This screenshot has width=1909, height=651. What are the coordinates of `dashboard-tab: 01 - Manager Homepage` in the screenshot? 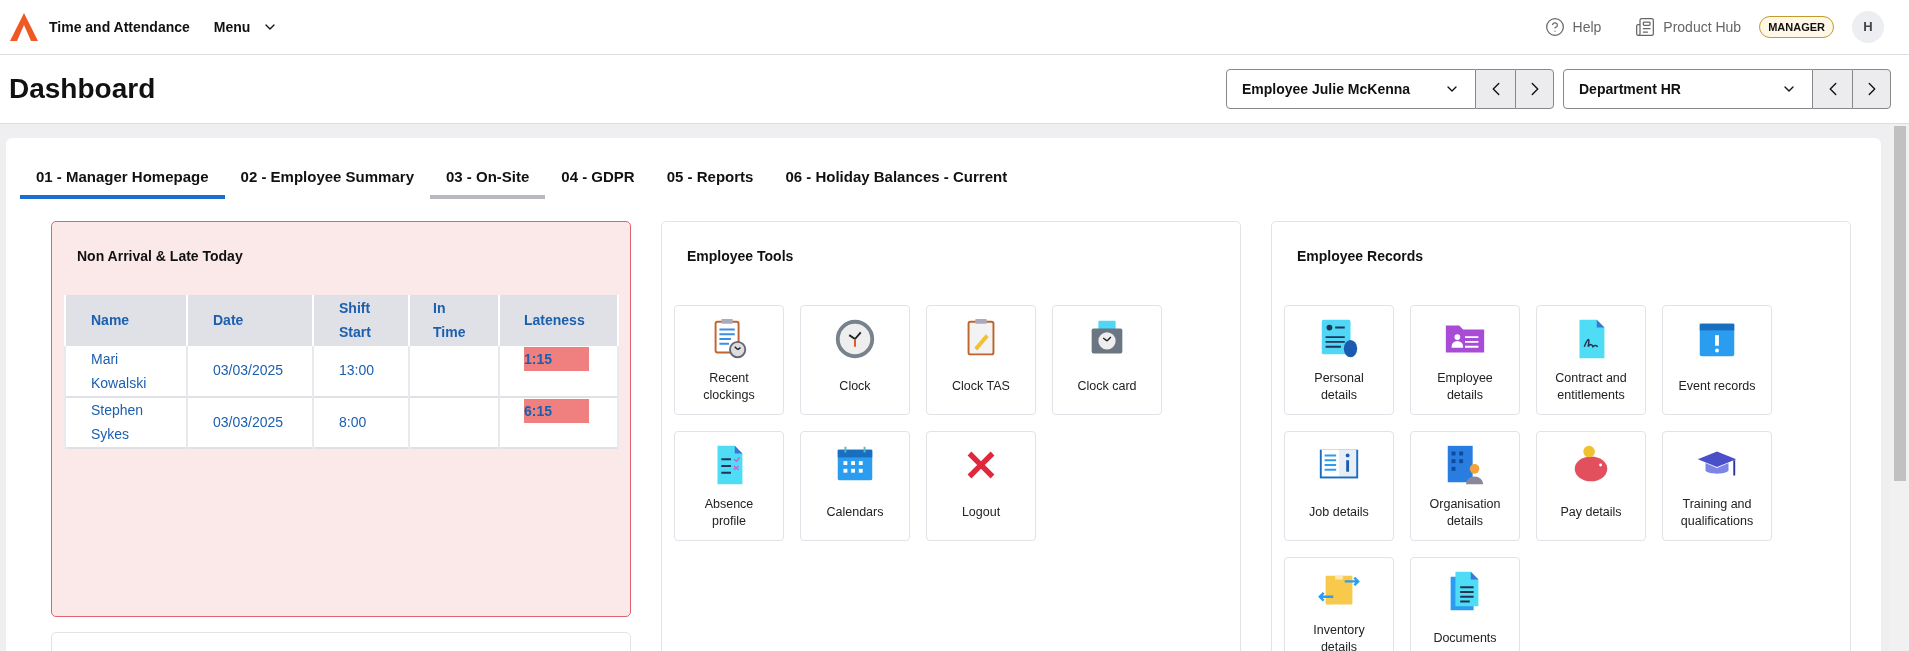 It's located at (122, 182).